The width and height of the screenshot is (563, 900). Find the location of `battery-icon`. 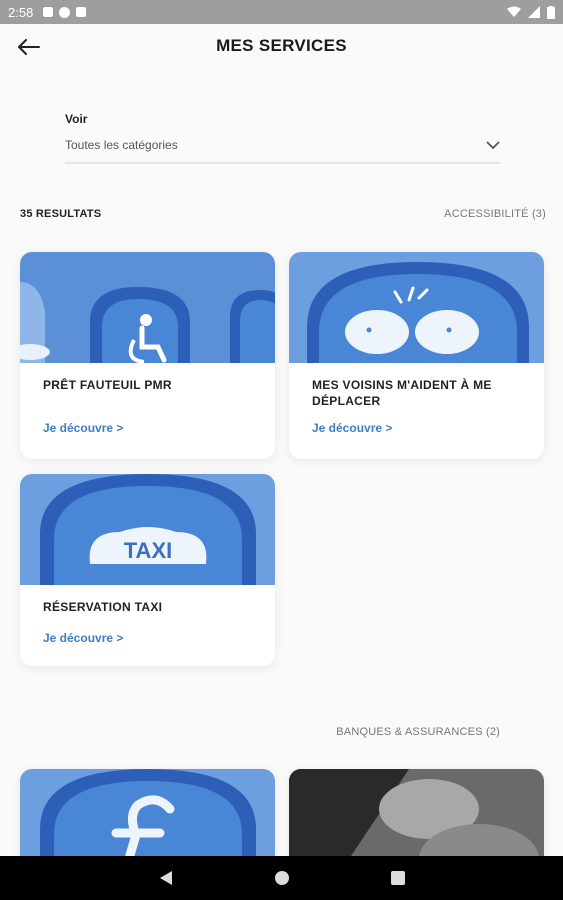

battery-icon is located at coordinates (551, 12).